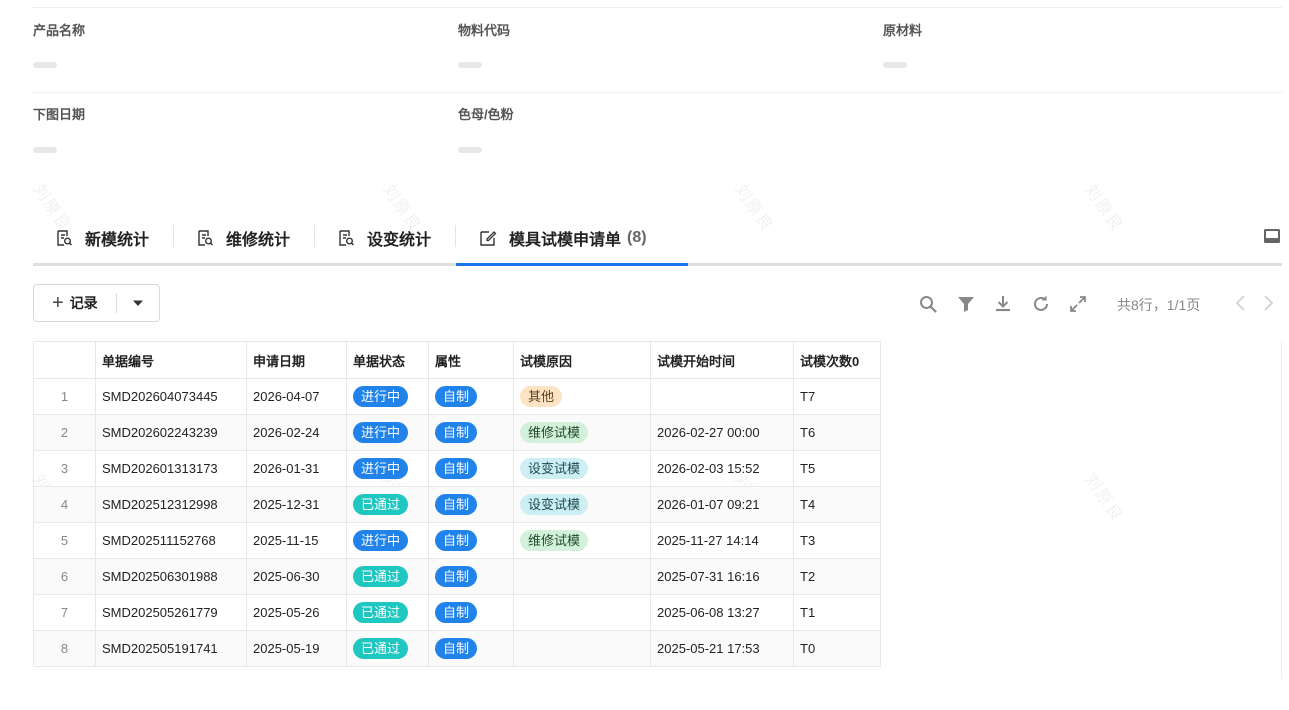 This screenshot has width=1289, height=710. I want to click on cell-start-time: 2025-05-21 17:53, so click(722, 648).